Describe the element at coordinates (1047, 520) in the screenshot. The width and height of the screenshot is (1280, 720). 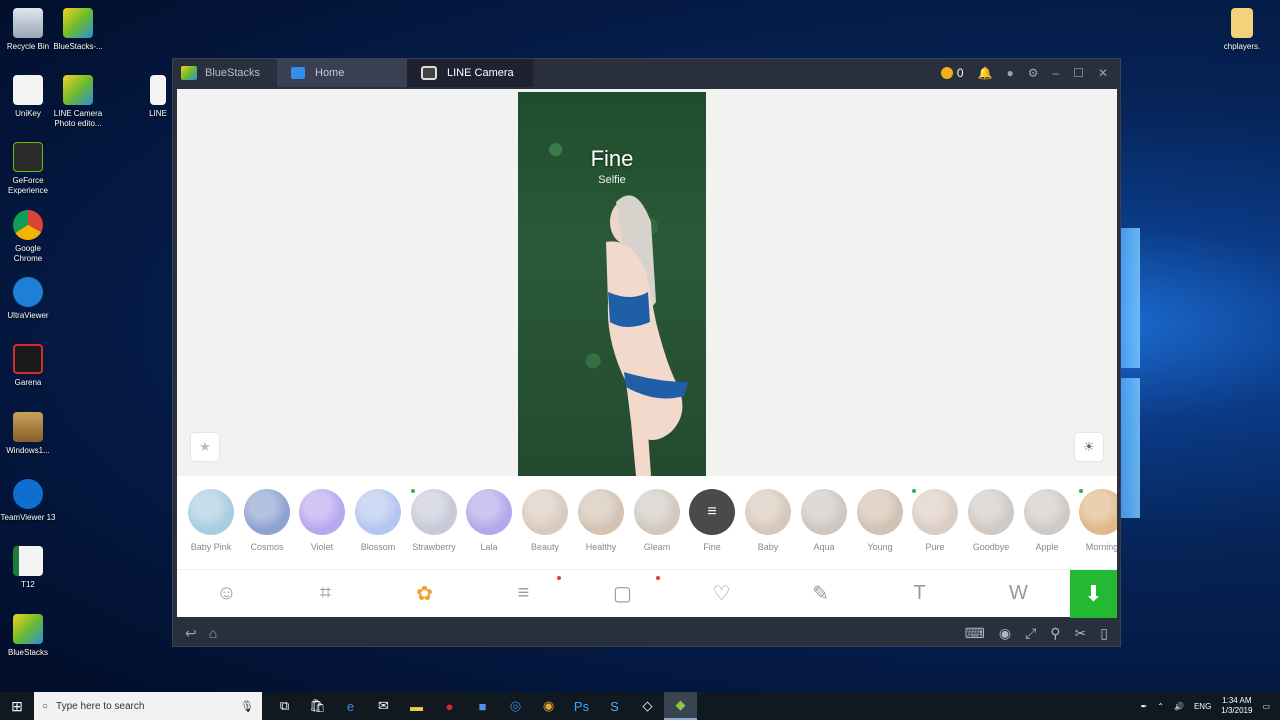
I see `filter-apple: Apple` at that location.